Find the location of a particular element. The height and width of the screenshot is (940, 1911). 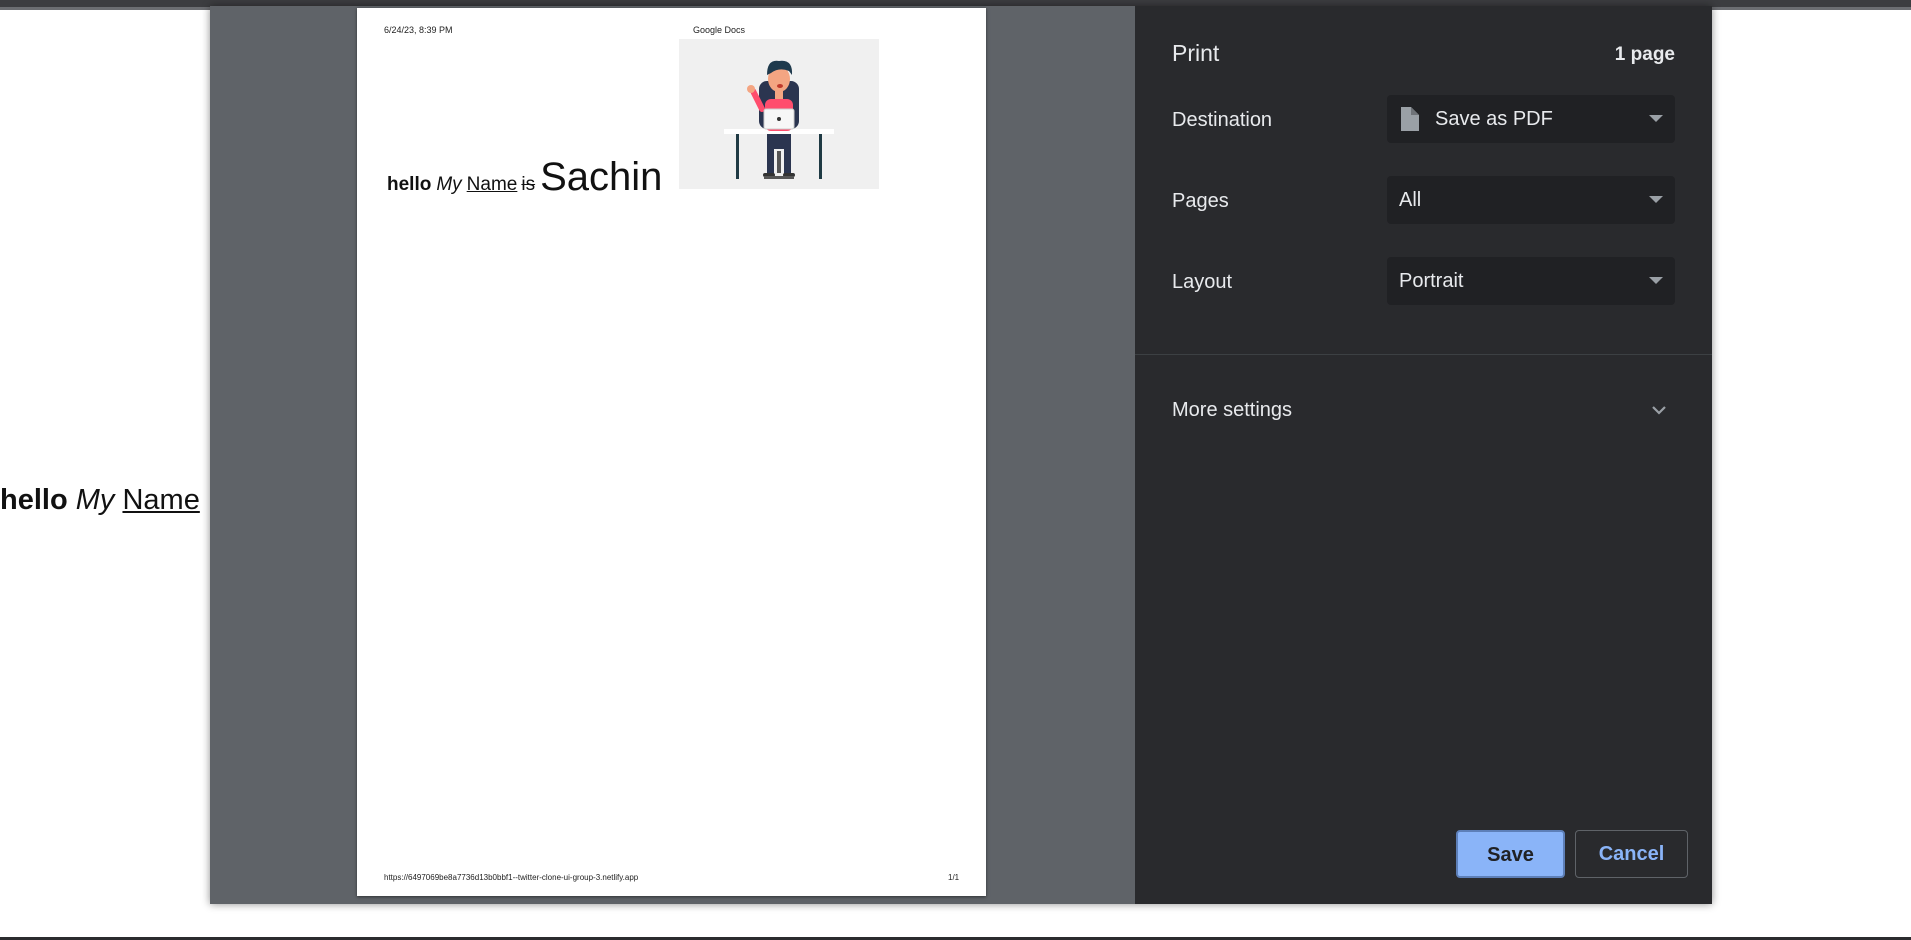

person-at-desk-illustration is located at coordinates (779, 114).